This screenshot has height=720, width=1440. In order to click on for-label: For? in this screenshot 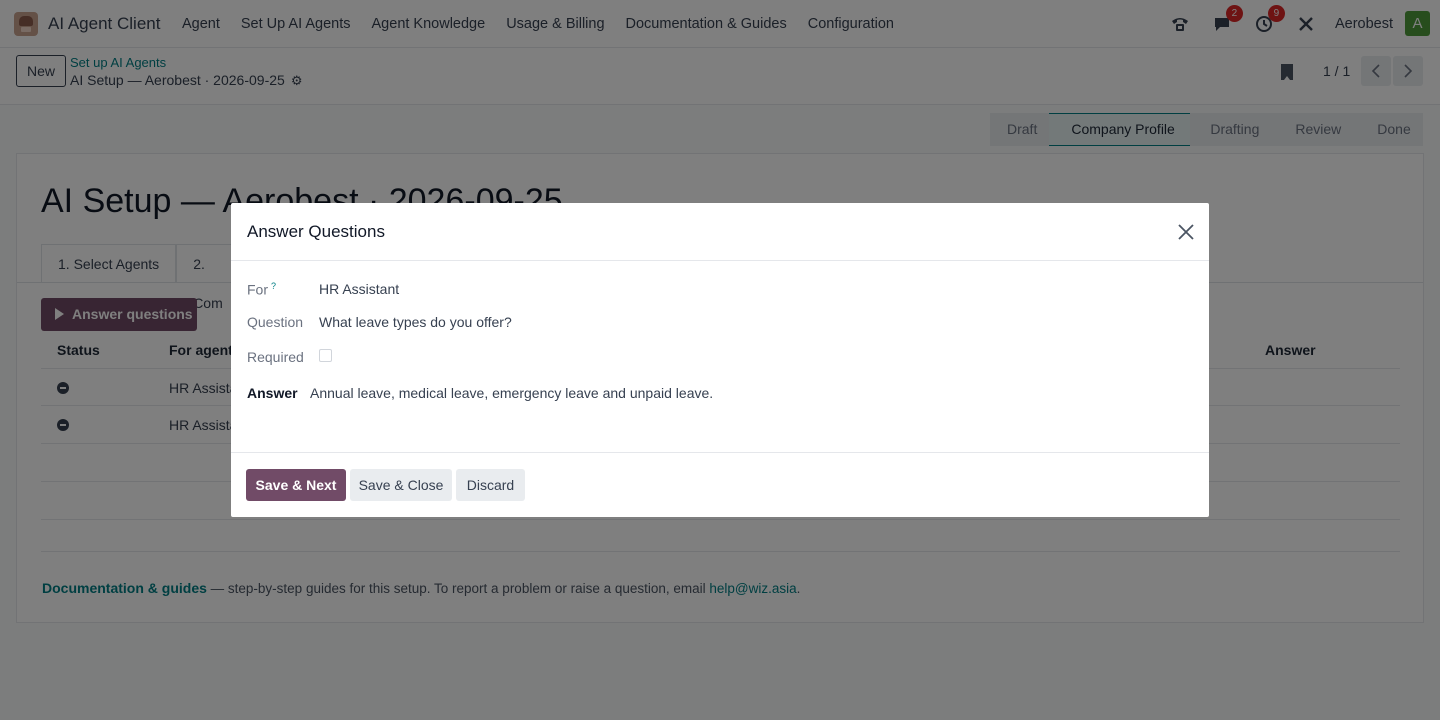, I will do `click(261, 289)`.